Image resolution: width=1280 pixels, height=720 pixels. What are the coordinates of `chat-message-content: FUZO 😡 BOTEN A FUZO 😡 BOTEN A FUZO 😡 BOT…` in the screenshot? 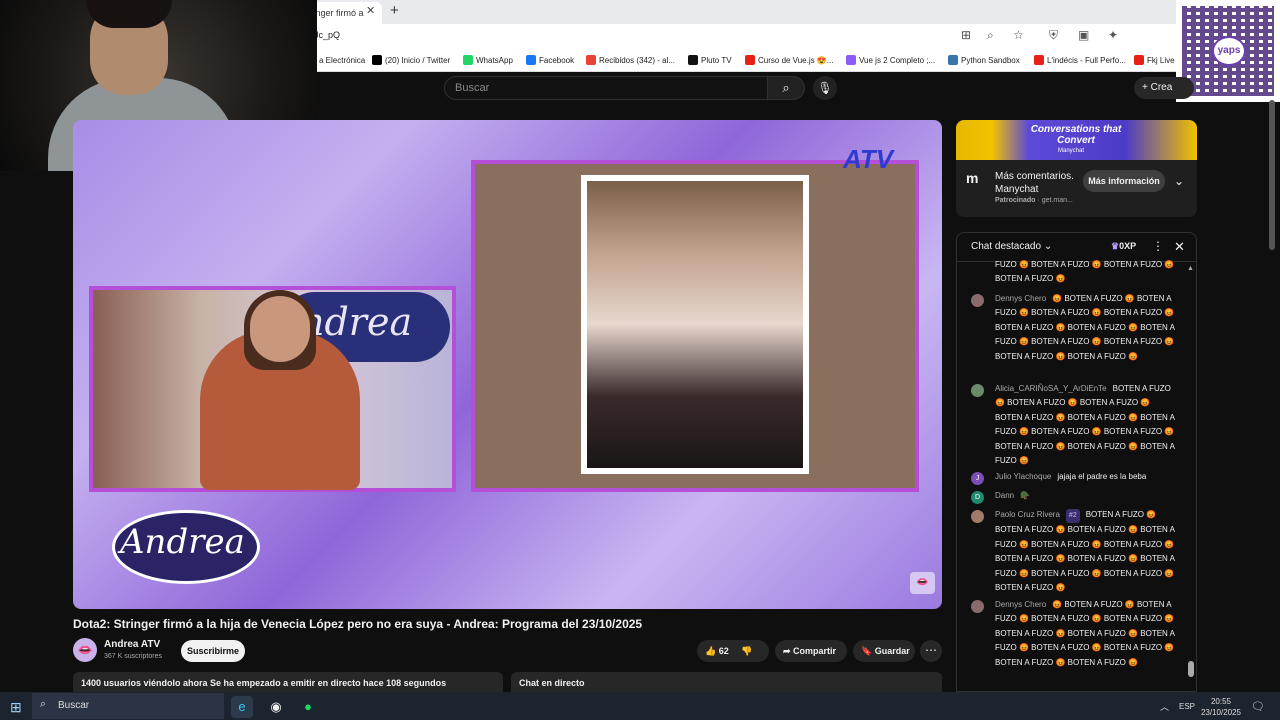 It's located at (1086, 272).